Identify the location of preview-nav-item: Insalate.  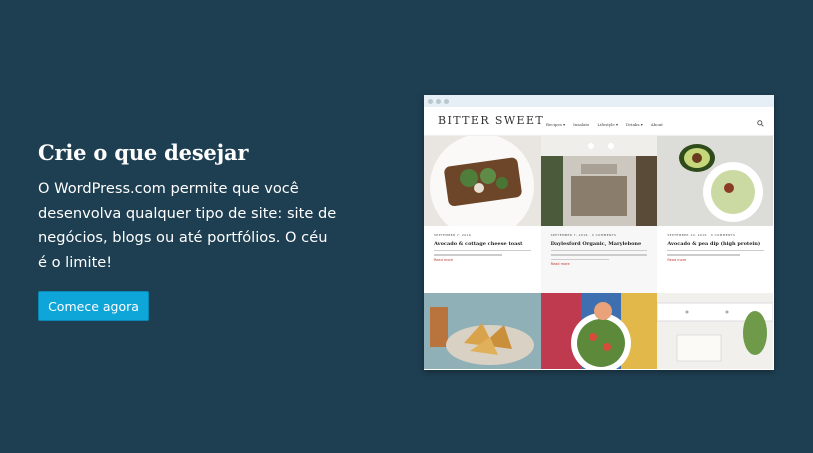
(581, 124).